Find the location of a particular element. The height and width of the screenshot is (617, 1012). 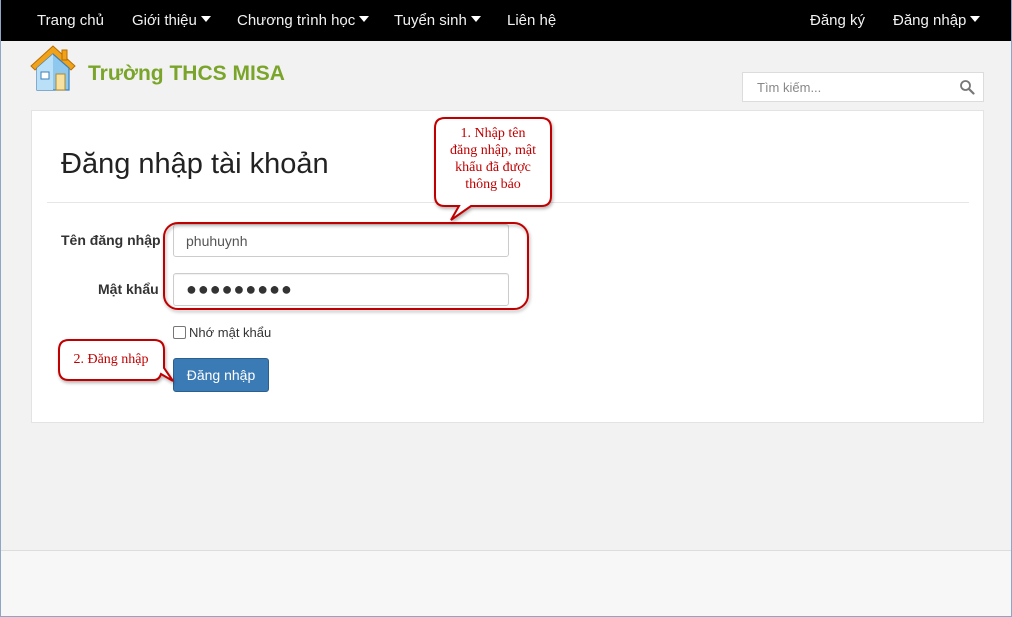

nav-admissions-label: Tuyển sinh is located at coordinates (430, 20).